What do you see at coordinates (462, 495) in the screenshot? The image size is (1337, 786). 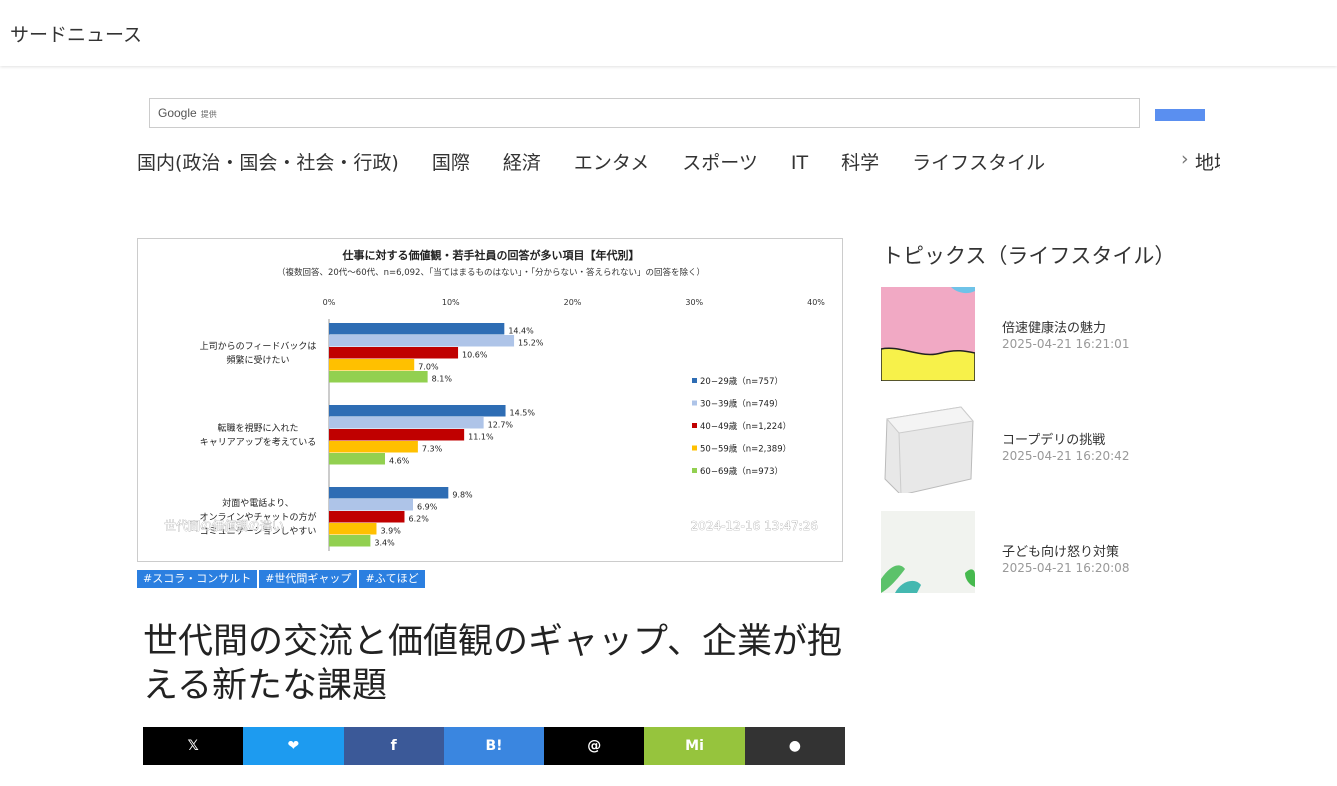 I see `bar-data-label: 9.8%` at bounding box center [462, 495].